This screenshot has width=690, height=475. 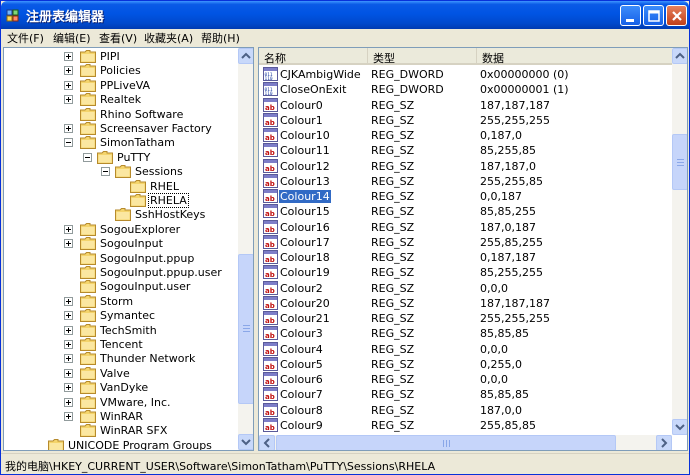 What do you see at coordinates (465, 379) in the screenshot?
I see `list-row: ab Colour6 REG_SZ 0,0,0` at bounding box center [465, 379].